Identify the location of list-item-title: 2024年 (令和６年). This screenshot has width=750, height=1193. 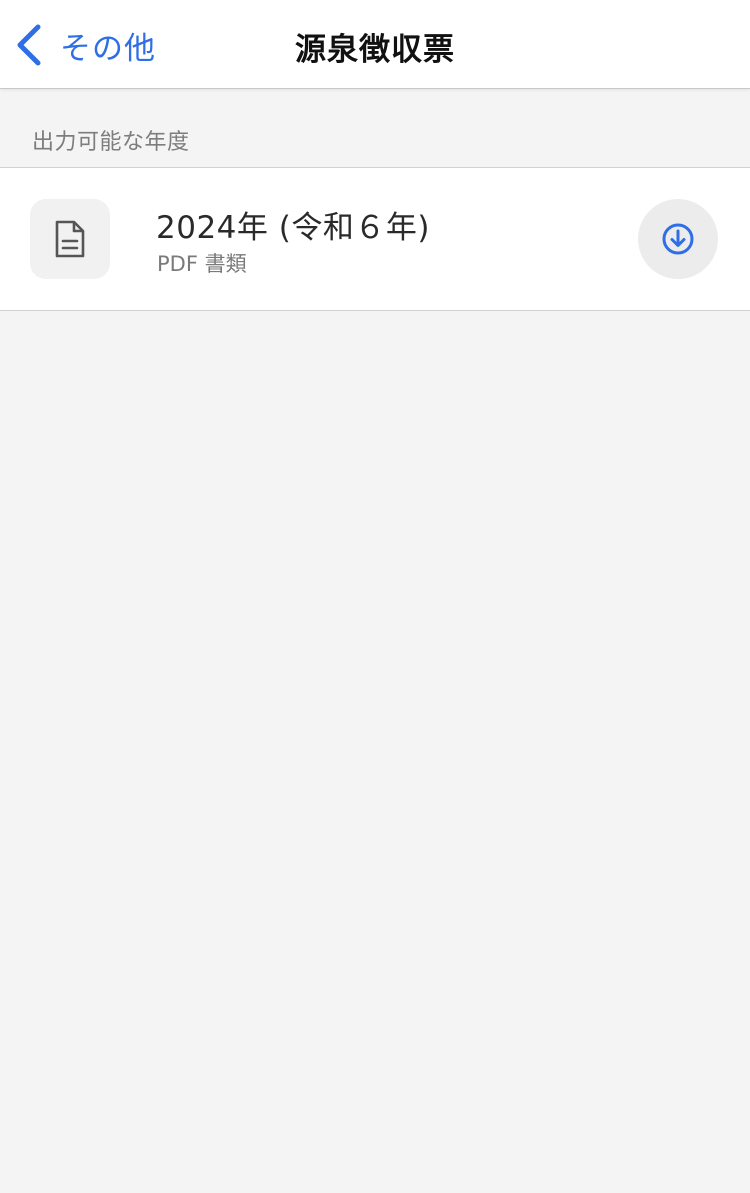
(293, 228).